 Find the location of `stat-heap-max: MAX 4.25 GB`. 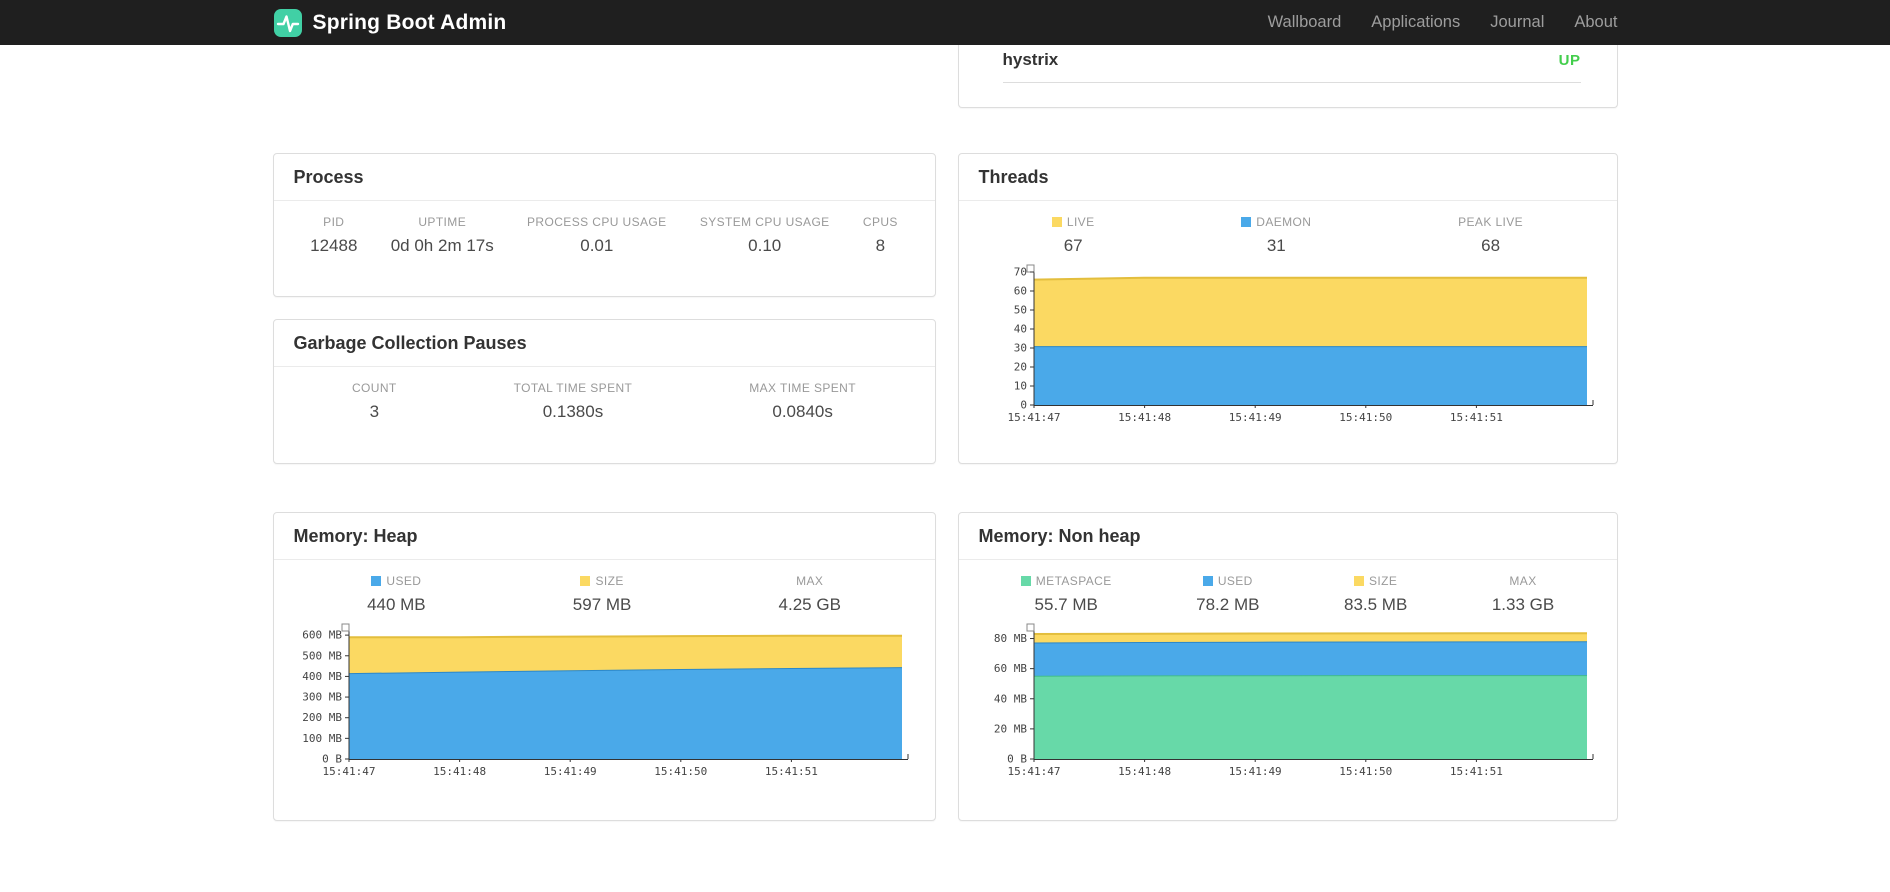

stat-heap-max: MAX 4.25 GB is located at coordinates (810, 594).